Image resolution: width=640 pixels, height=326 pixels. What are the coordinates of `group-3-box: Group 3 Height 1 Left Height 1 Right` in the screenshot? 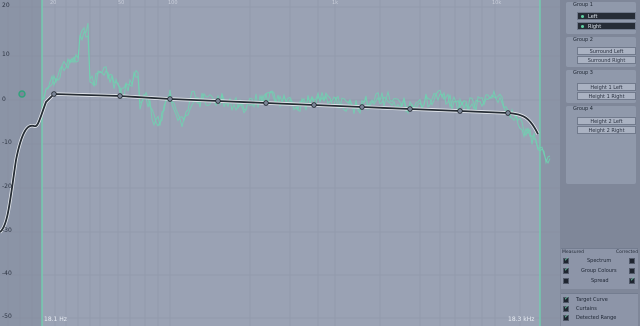 It's located at (601, 86).